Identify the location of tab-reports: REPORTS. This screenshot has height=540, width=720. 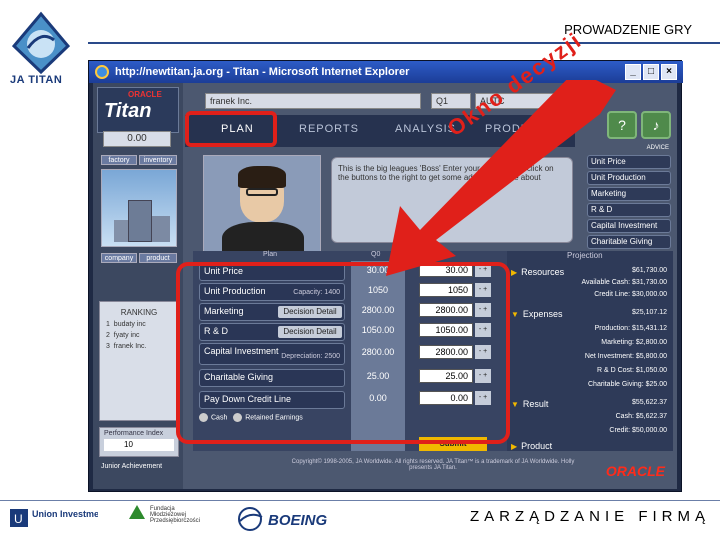
(329, 129).